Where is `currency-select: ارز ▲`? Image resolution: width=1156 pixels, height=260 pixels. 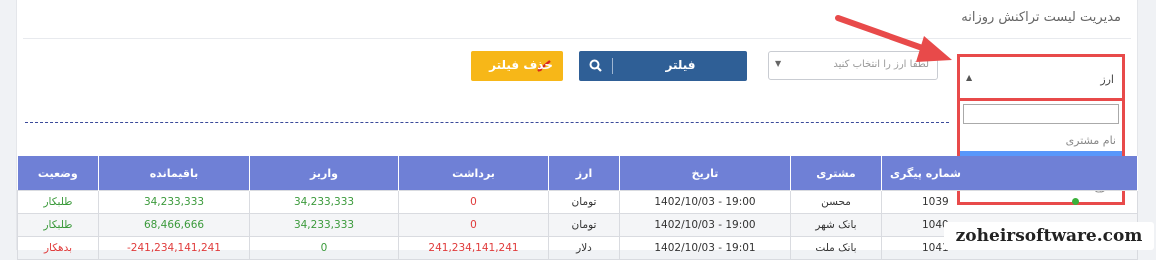
currency-select: ارز ▲ is located at coordinates (1041, 77).